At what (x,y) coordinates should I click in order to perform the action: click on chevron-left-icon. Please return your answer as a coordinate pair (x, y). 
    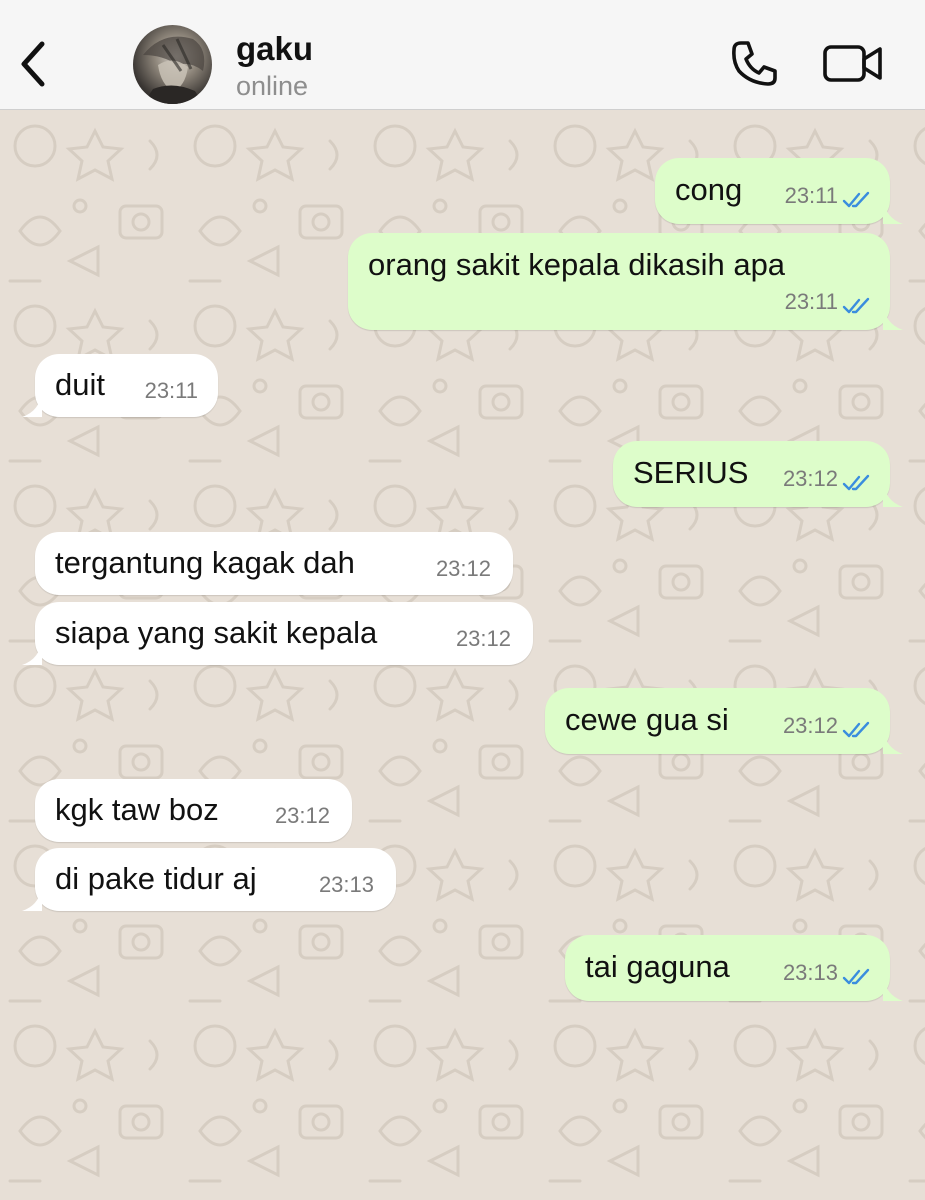
    Looking at the image, I should click on (33, 64).